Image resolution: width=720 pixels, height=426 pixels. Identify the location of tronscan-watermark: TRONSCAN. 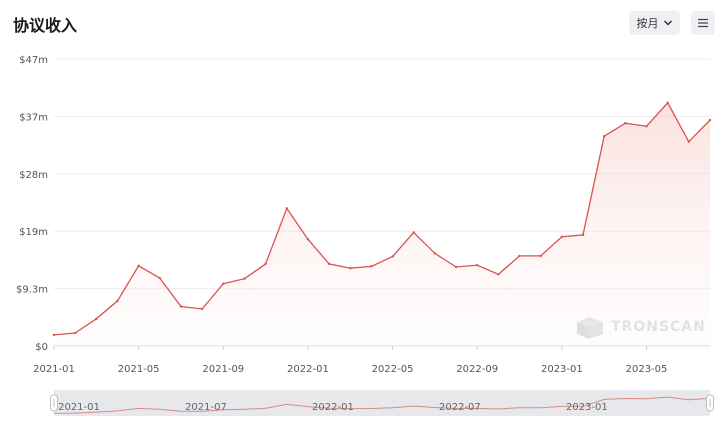
(641, 328).